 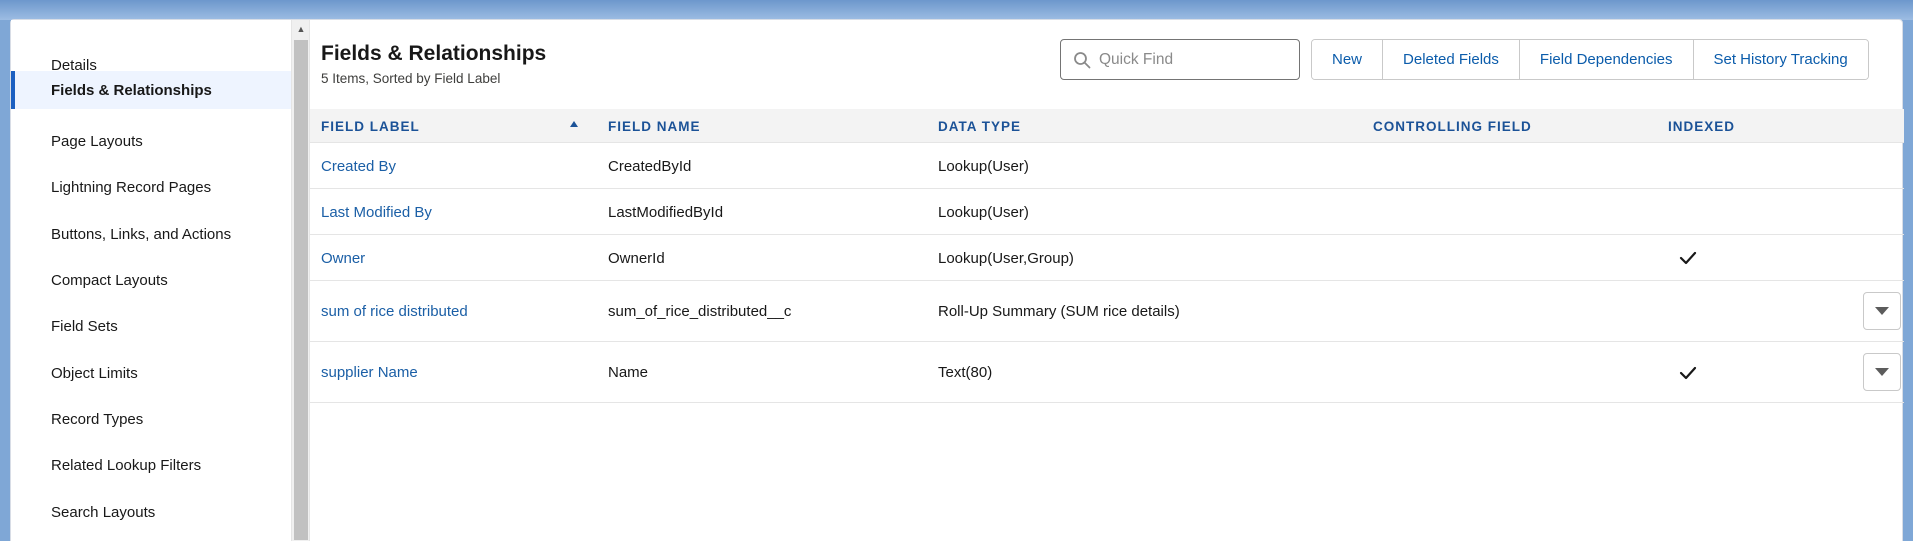 I want to click on field-dependencies-button: Field Dependencies, so click(x=1606, y=59).